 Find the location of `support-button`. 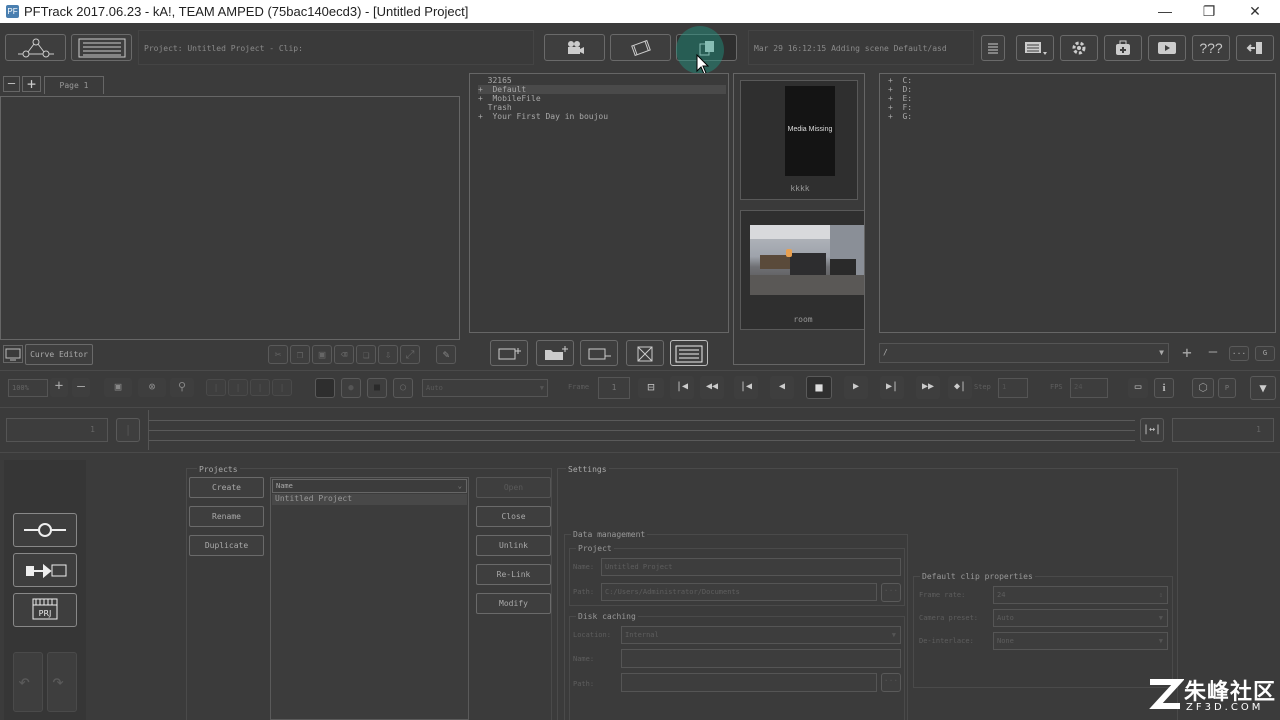

support-button is located at coordinates (1123, 48).